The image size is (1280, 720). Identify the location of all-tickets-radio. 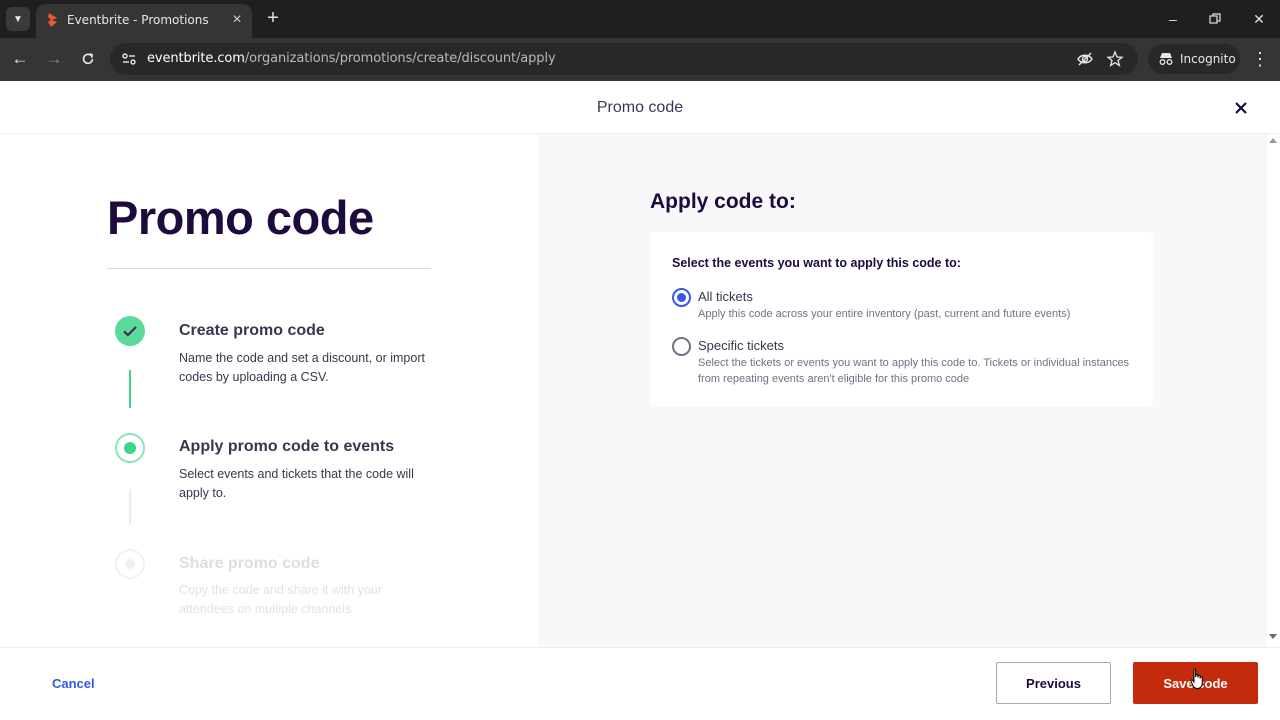
(681, 297).